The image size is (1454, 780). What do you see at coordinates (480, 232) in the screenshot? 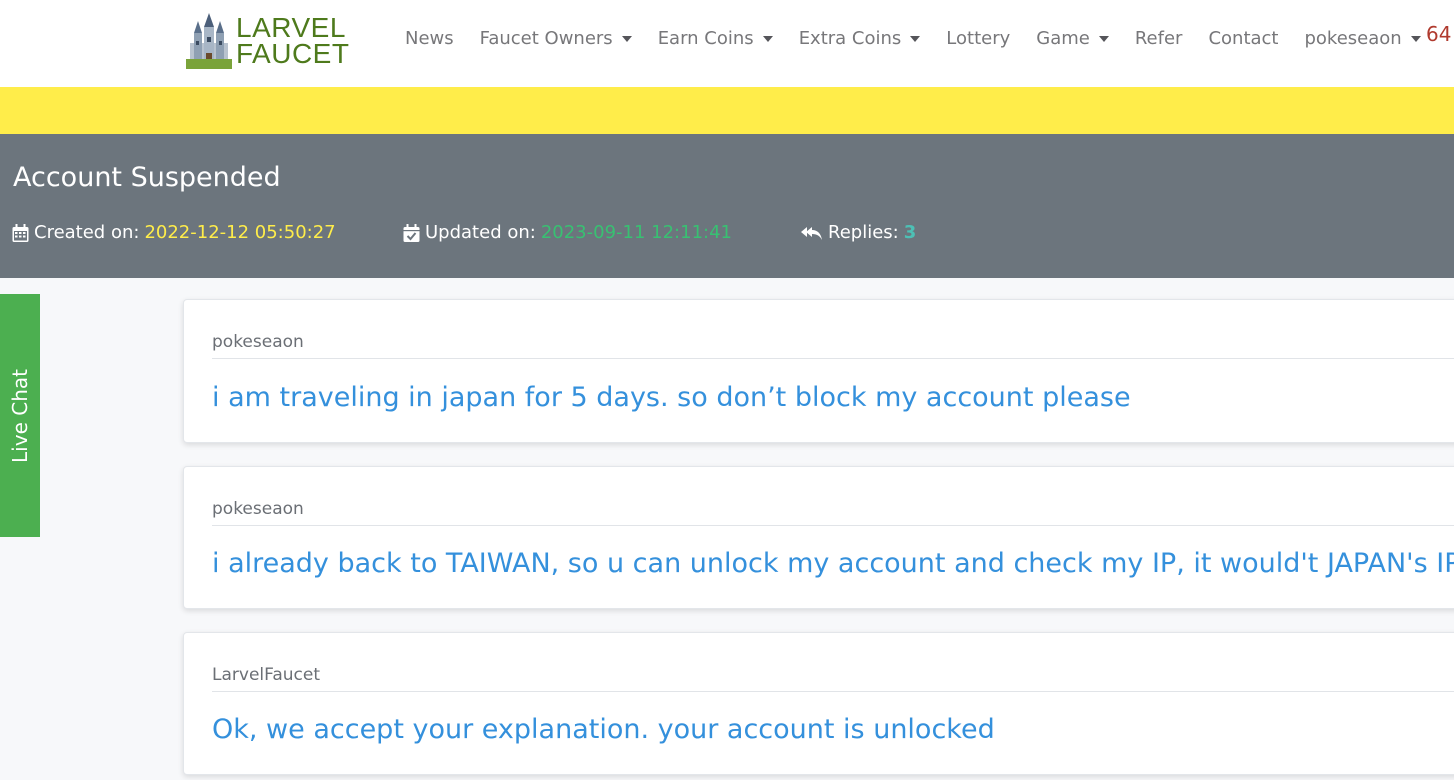
I see `updated-label: Updated on:` at bounding box center [480, 232].